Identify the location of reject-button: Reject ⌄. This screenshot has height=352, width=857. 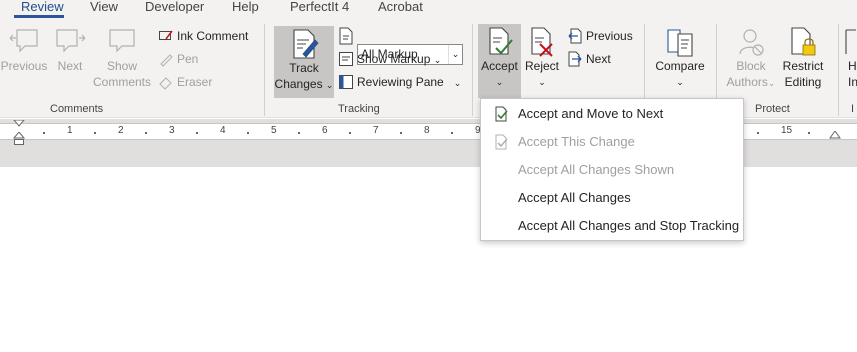
(542, 61).